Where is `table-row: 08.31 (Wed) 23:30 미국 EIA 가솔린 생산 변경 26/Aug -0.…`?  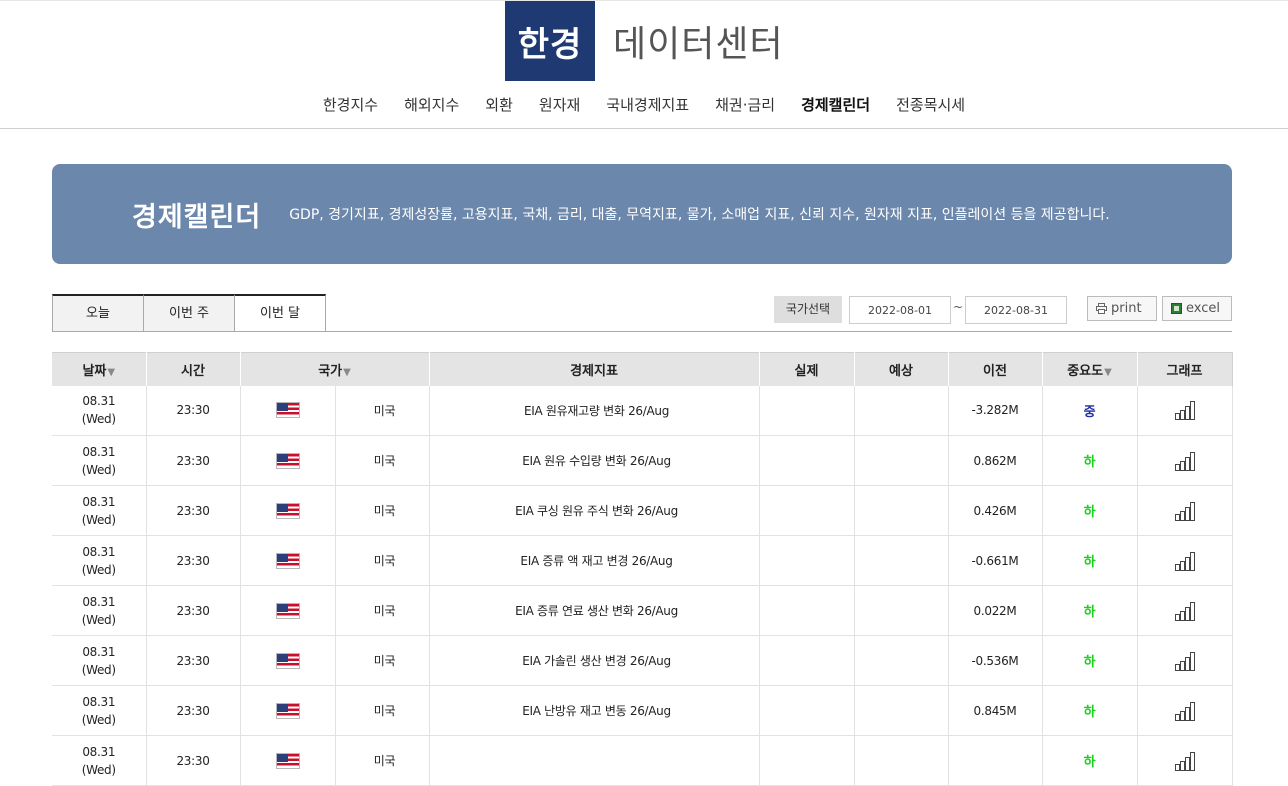 table-row: 08.31 (Wed) 23:30 미국 EIA 가솔린 생산 변경 26/Aug -0.… is located at coordinates (642, 660).